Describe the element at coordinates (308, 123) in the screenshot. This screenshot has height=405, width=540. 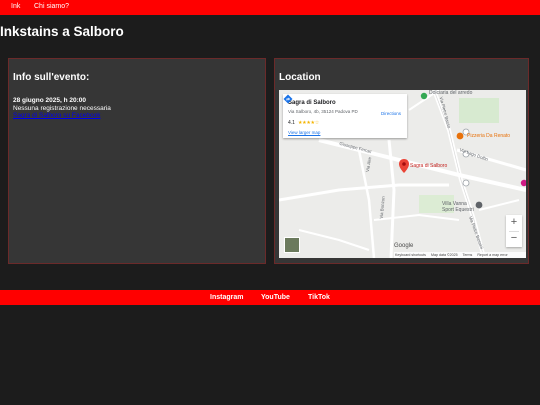
I see `rating-stars-icon: ★★★★☆` at that location.